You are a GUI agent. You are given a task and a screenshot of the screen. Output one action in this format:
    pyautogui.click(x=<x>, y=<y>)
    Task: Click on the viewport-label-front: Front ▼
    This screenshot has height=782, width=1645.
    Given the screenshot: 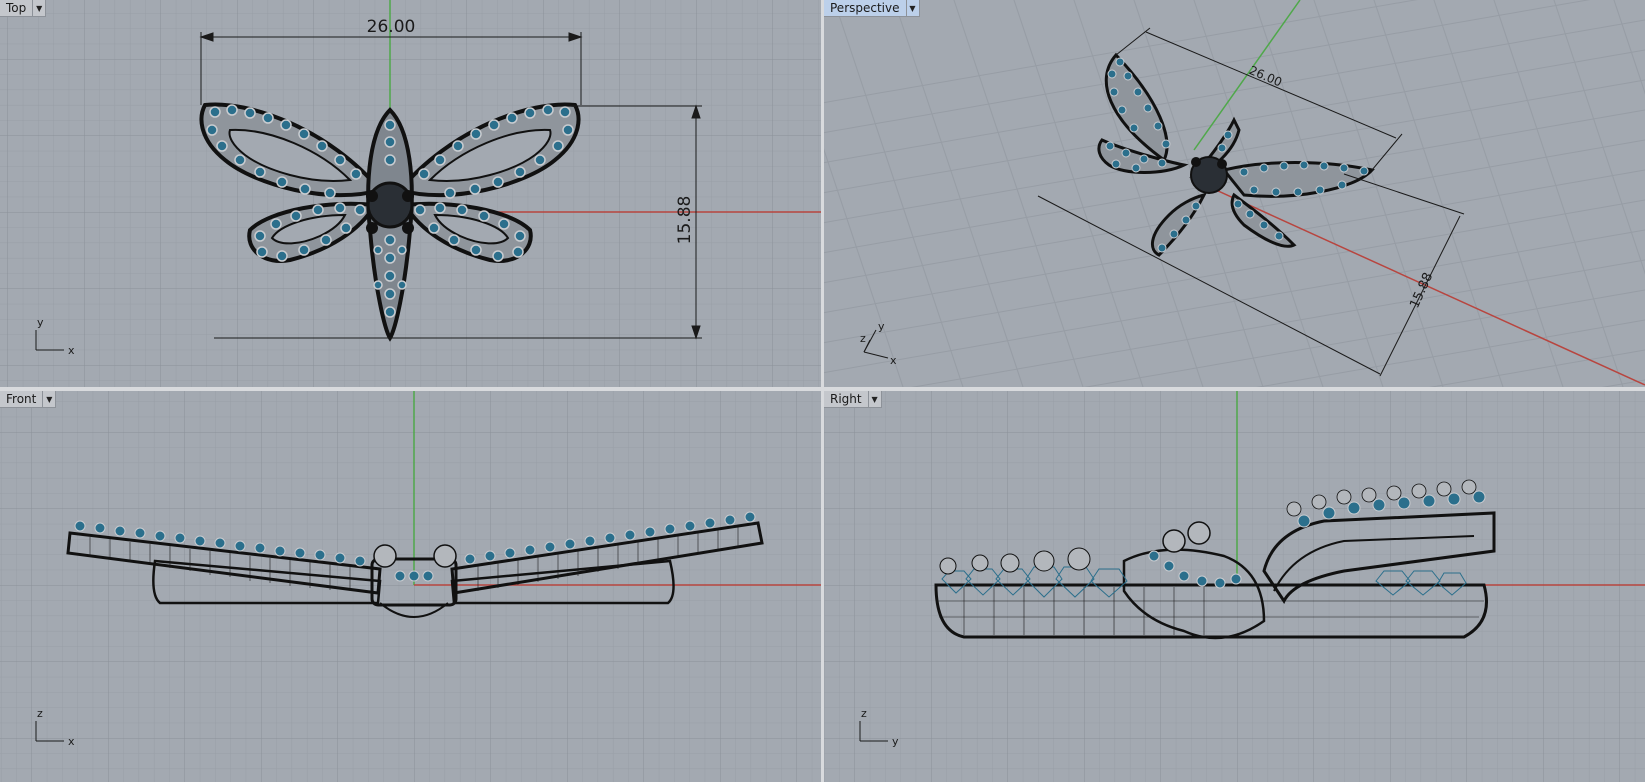 What is the action you would take?
    pyautogui.click(x=28, y=399)
    